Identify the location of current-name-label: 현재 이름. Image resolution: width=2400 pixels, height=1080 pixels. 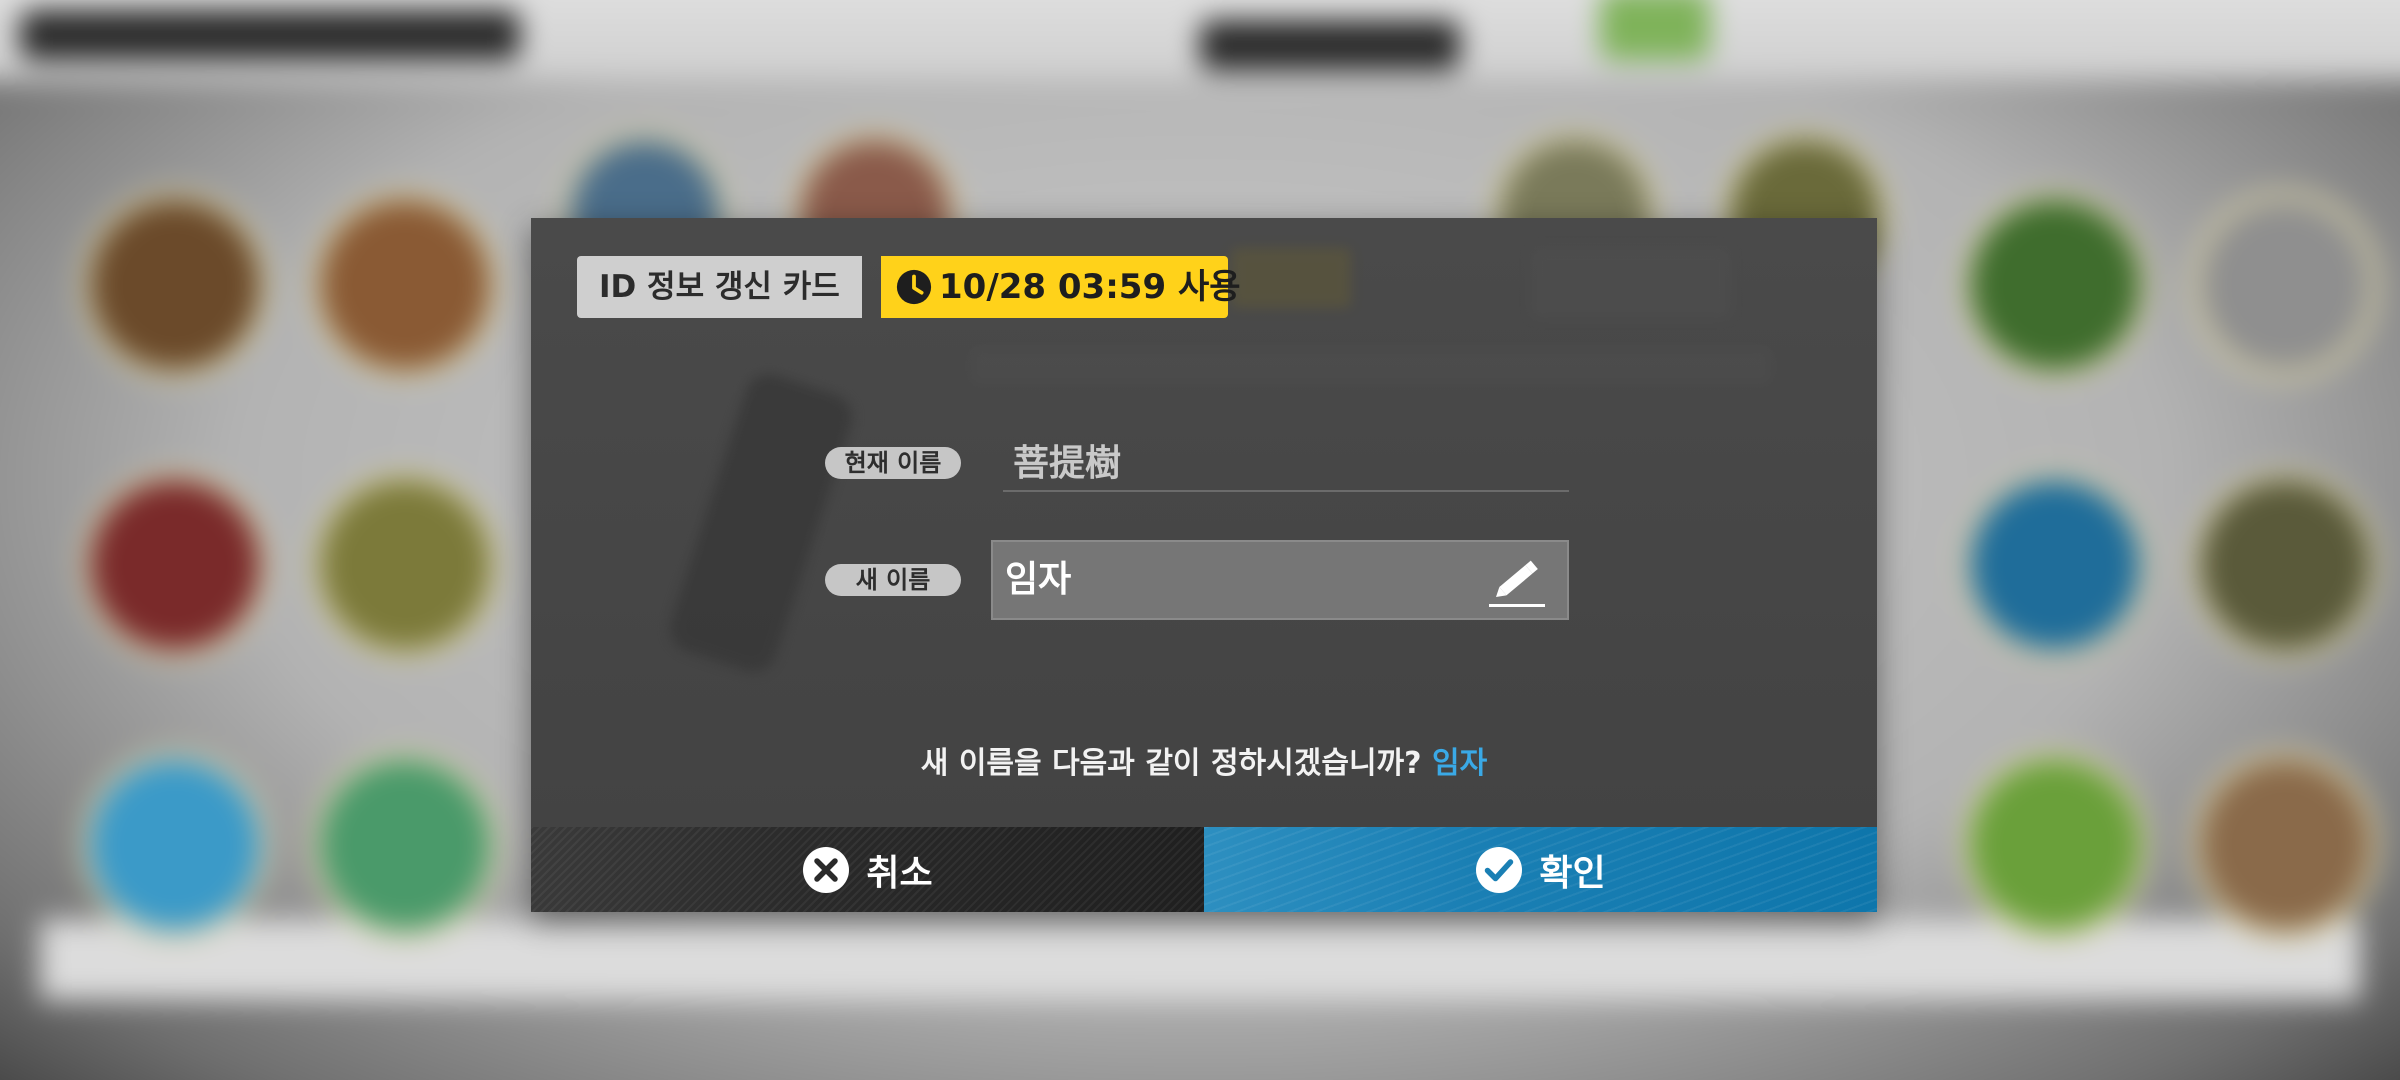
(893, 463).